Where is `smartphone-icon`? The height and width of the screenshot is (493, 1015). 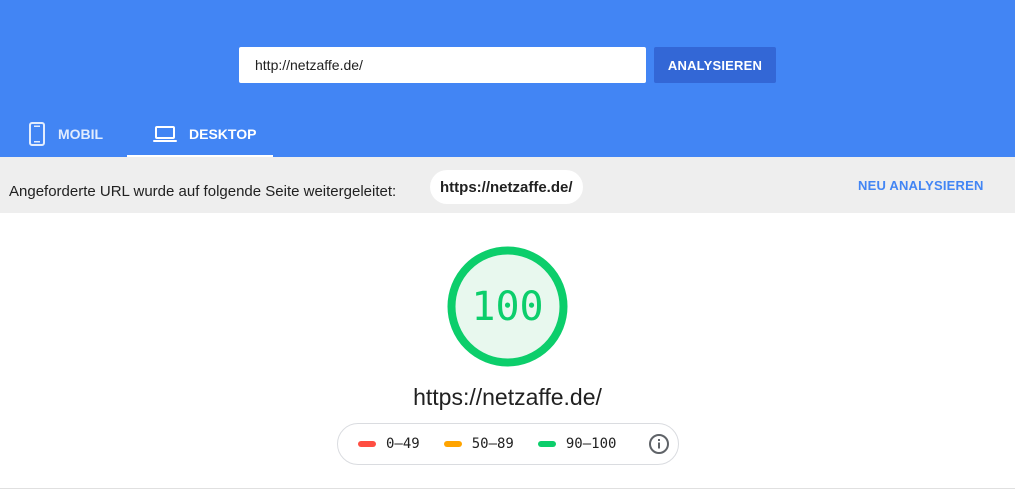
smartphone-icon is located at coordinates (37, 133).